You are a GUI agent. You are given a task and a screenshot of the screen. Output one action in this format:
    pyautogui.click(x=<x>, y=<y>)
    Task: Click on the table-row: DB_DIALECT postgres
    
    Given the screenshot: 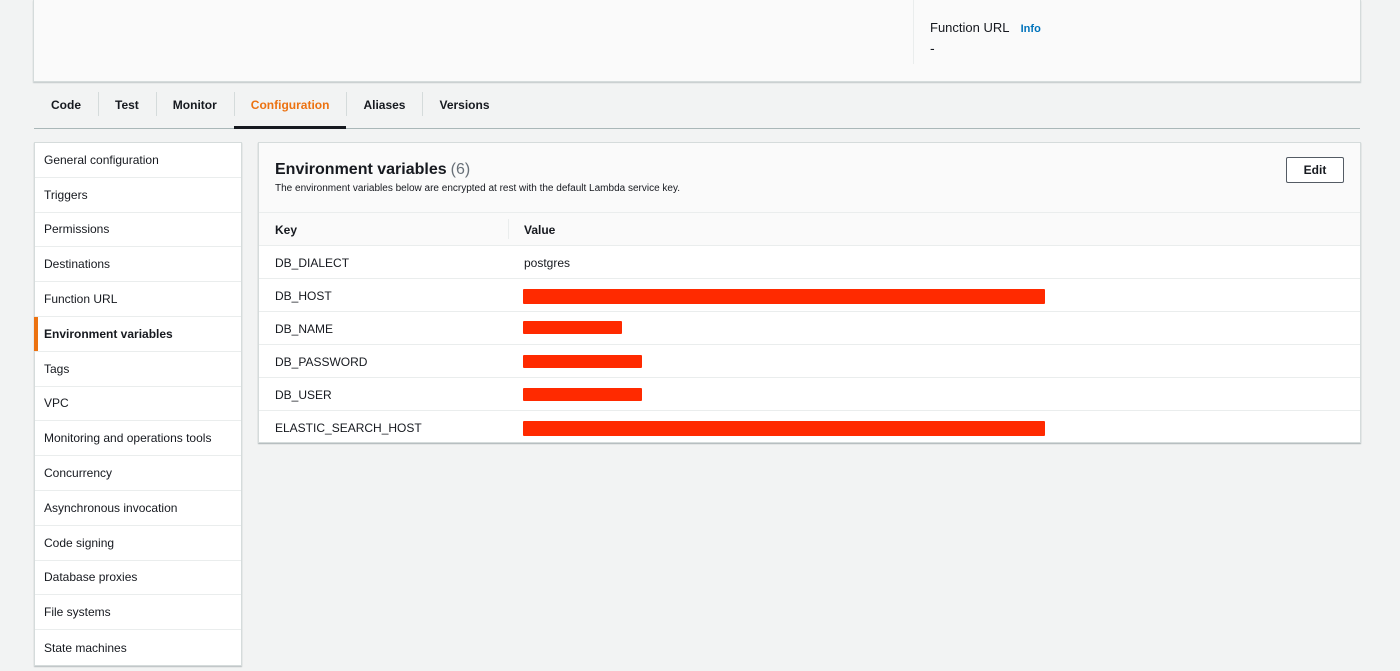 What is the action you would take?
    pyautogui.click(x=809, y=262)
    